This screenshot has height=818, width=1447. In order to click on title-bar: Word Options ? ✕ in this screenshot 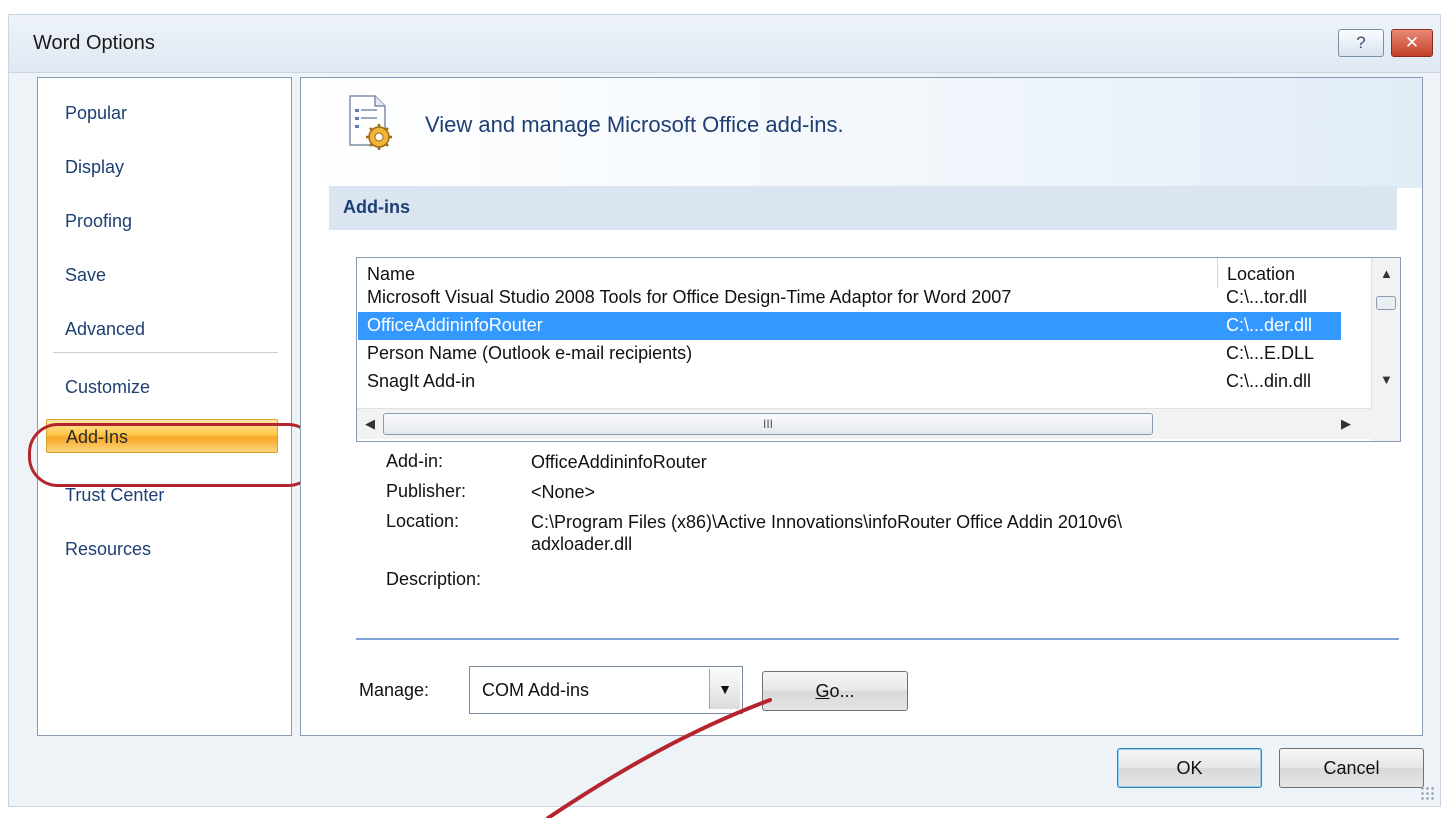, I will do `click(724, 43)`.